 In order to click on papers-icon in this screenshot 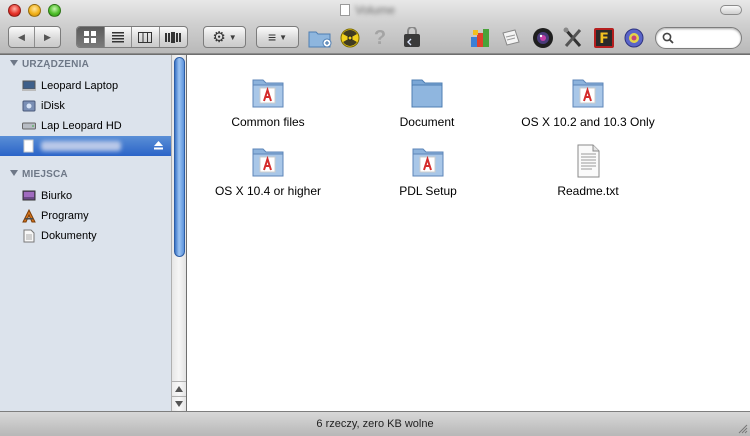, I will do `click(511, 37)`.